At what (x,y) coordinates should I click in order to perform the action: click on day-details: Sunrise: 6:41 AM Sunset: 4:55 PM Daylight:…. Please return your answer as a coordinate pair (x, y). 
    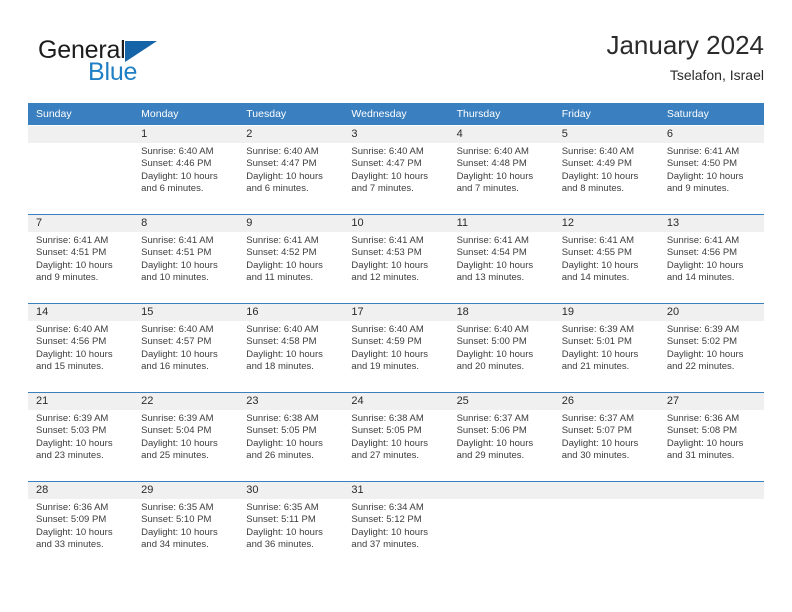
    Looking at the image, I should click on (606, 258).